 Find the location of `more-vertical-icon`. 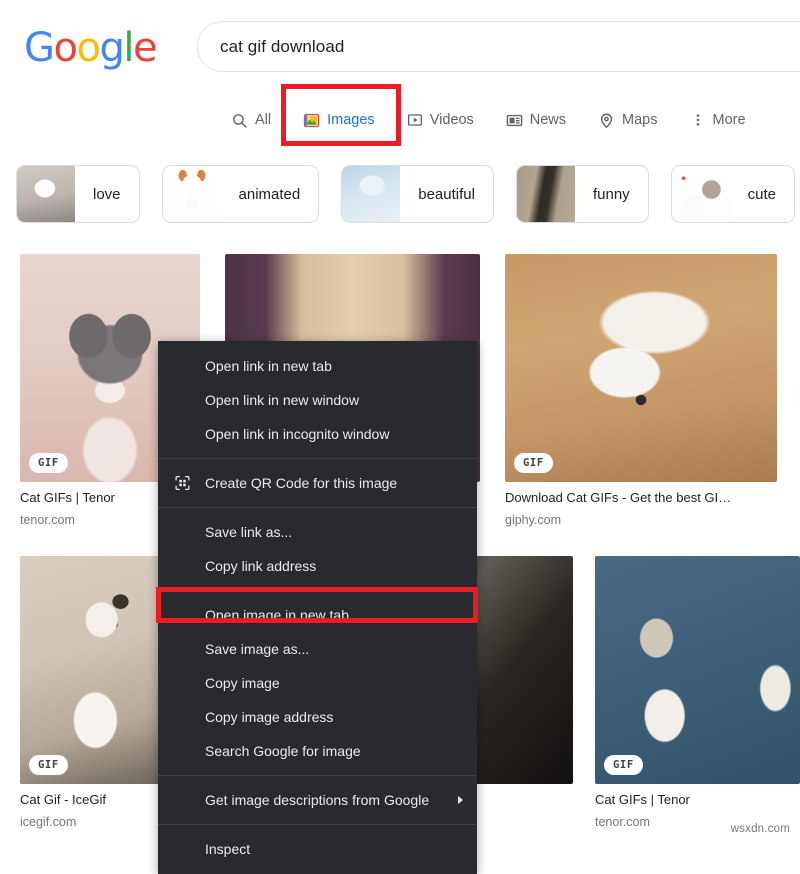

more-vertical-icon is located at coordinates (698, 120).